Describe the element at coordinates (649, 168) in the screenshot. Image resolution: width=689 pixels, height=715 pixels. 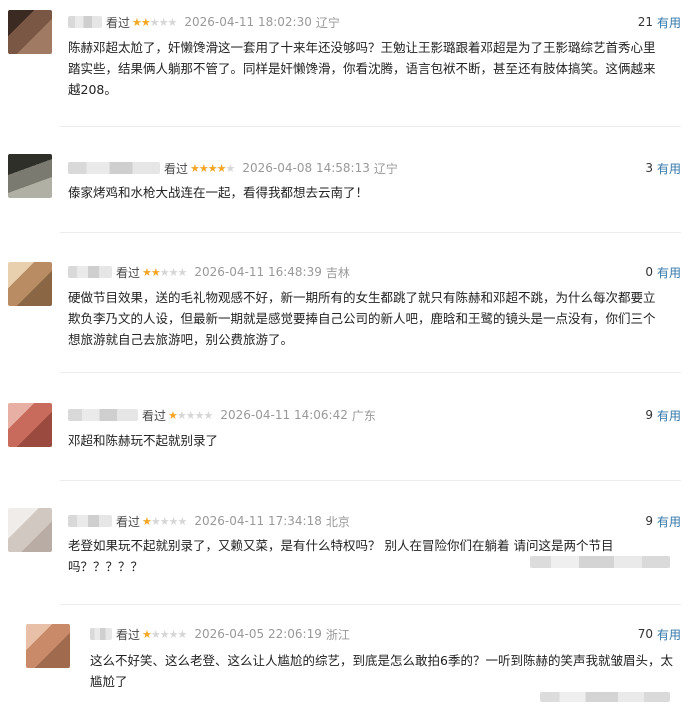
I see `useful-count: 3` at that location.